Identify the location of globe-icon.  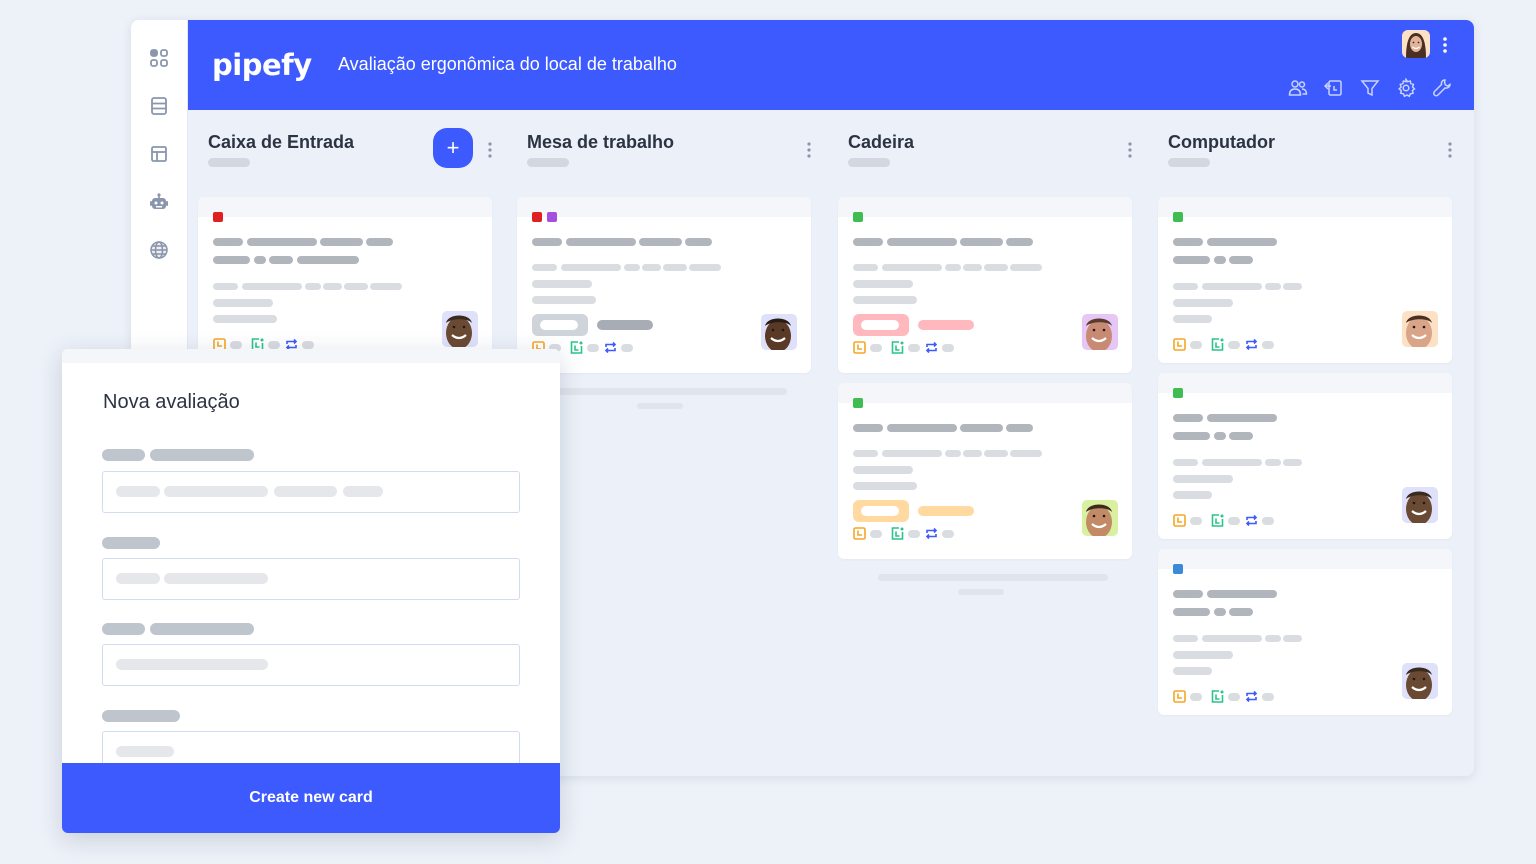
(159, 250).